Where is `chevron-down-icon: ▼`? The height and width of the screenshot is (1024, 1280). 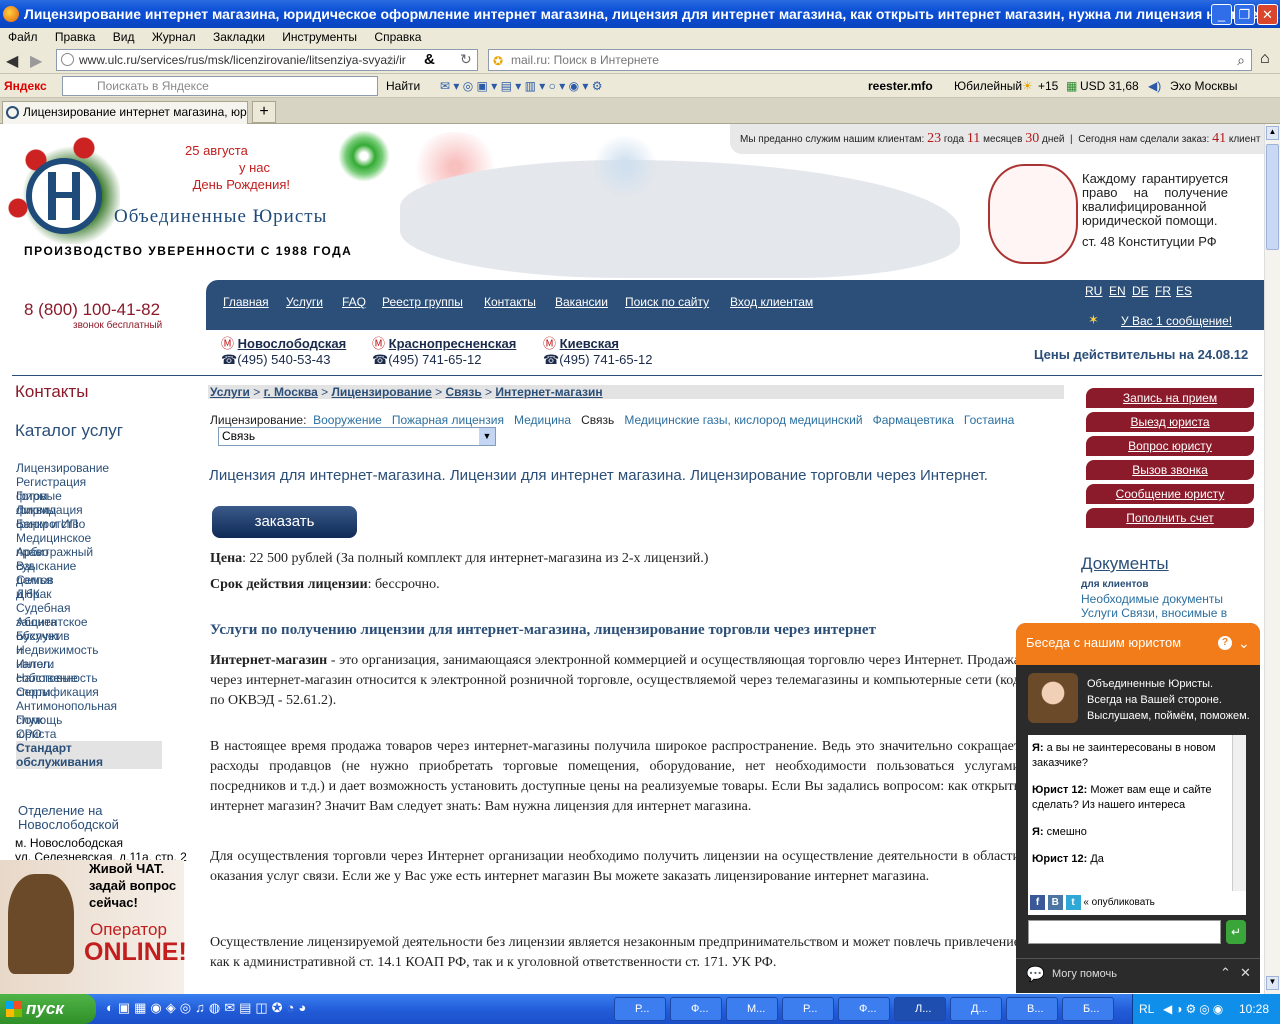
chevron-down-icon: ▼ is located at coordinates (487, 436).